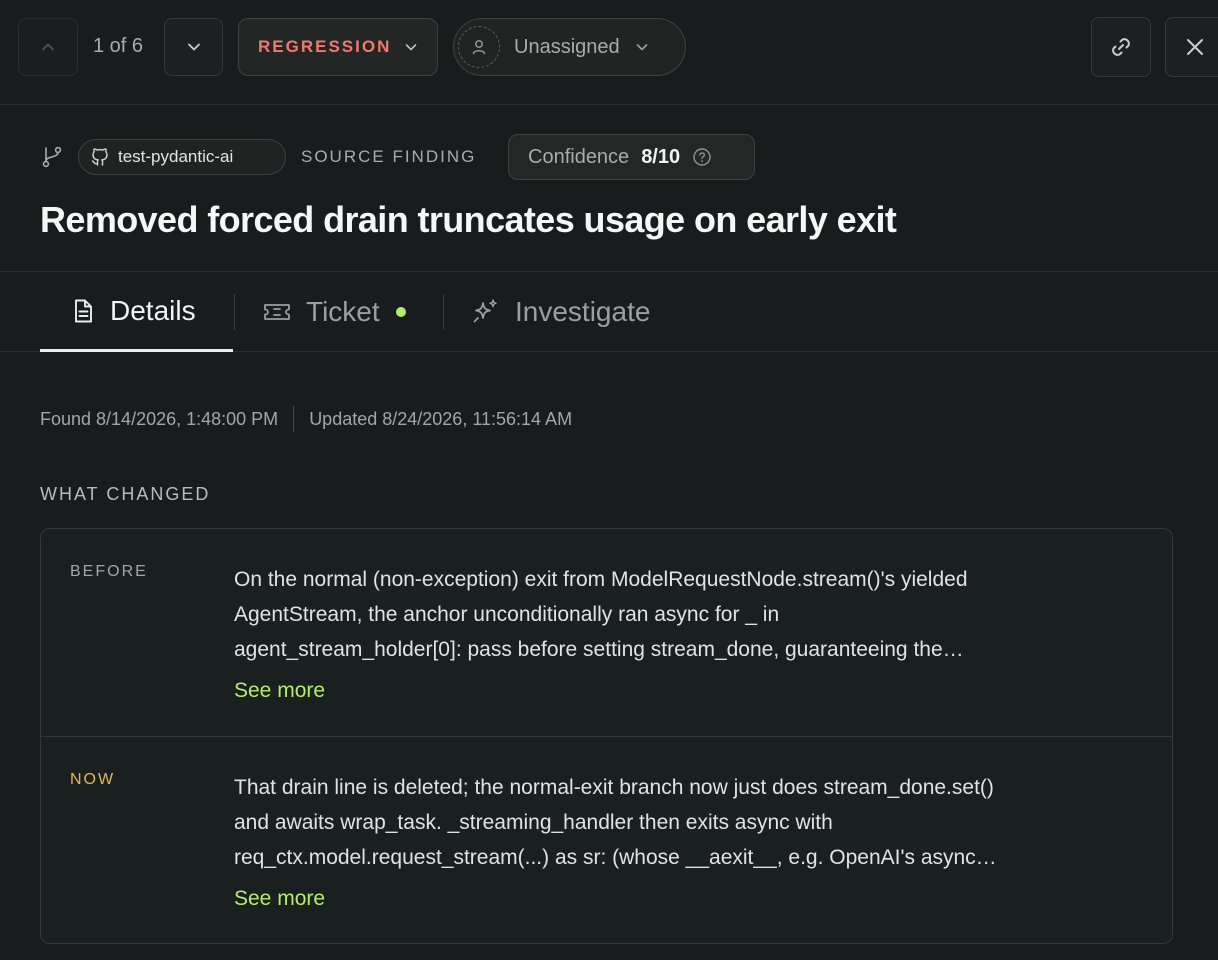  I want to click on close-button, so click(1191, 47).